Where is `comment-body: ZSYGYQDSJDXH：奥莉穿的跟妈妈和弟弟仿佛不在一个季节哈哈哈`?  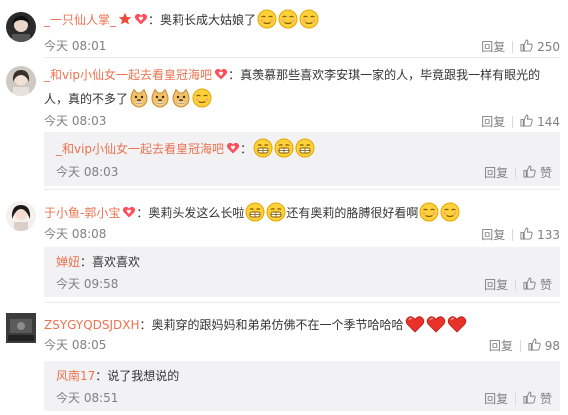 comment-body: ZSYGYQDSJDXH：奥莉穿的跟妈妈和弟弟仿佛不在一个季节哈哈哈 is located at coordinates (302, 325).